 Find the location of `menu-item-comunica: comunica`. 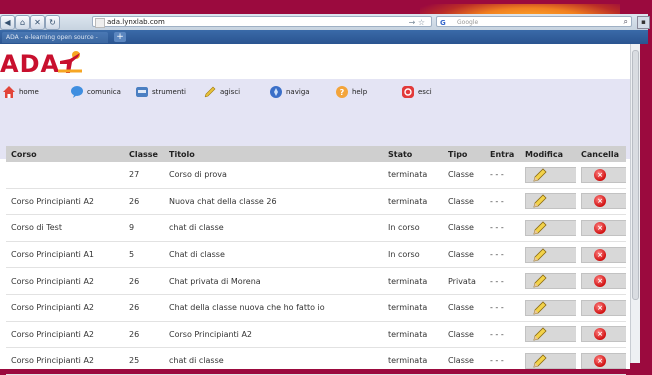

menu-item-comunica: comunica is located at coordinates (95, 92).